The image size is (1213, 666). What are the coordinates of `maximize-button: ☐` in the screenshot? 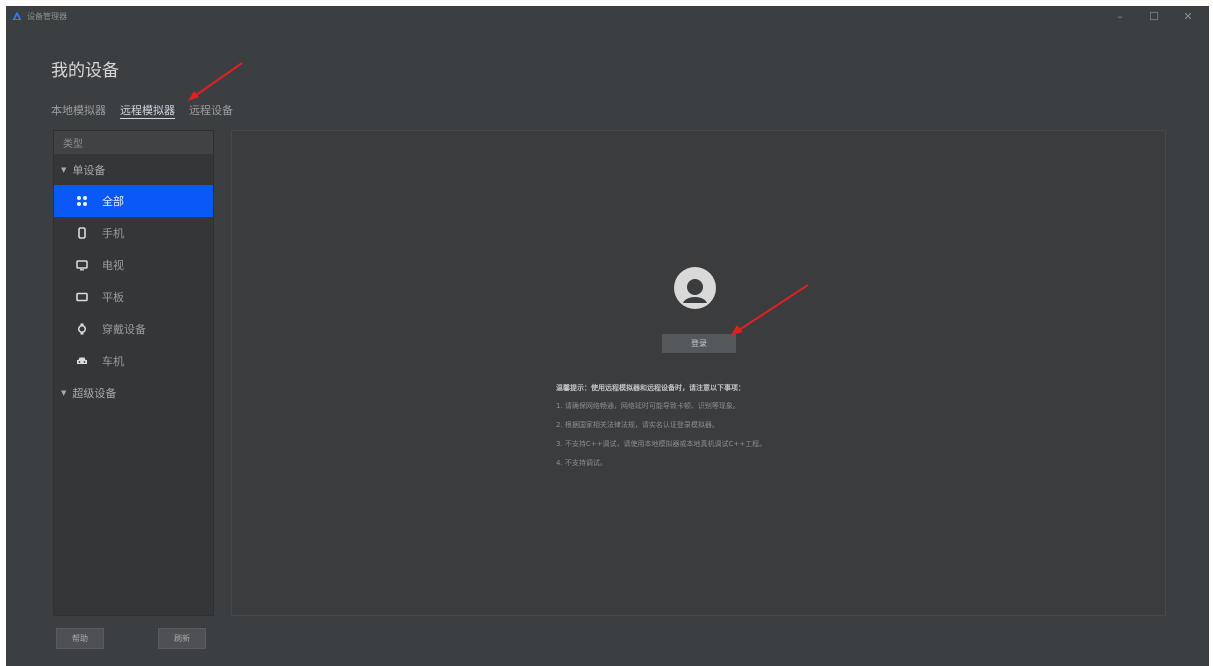 It's located at (1154, 16).